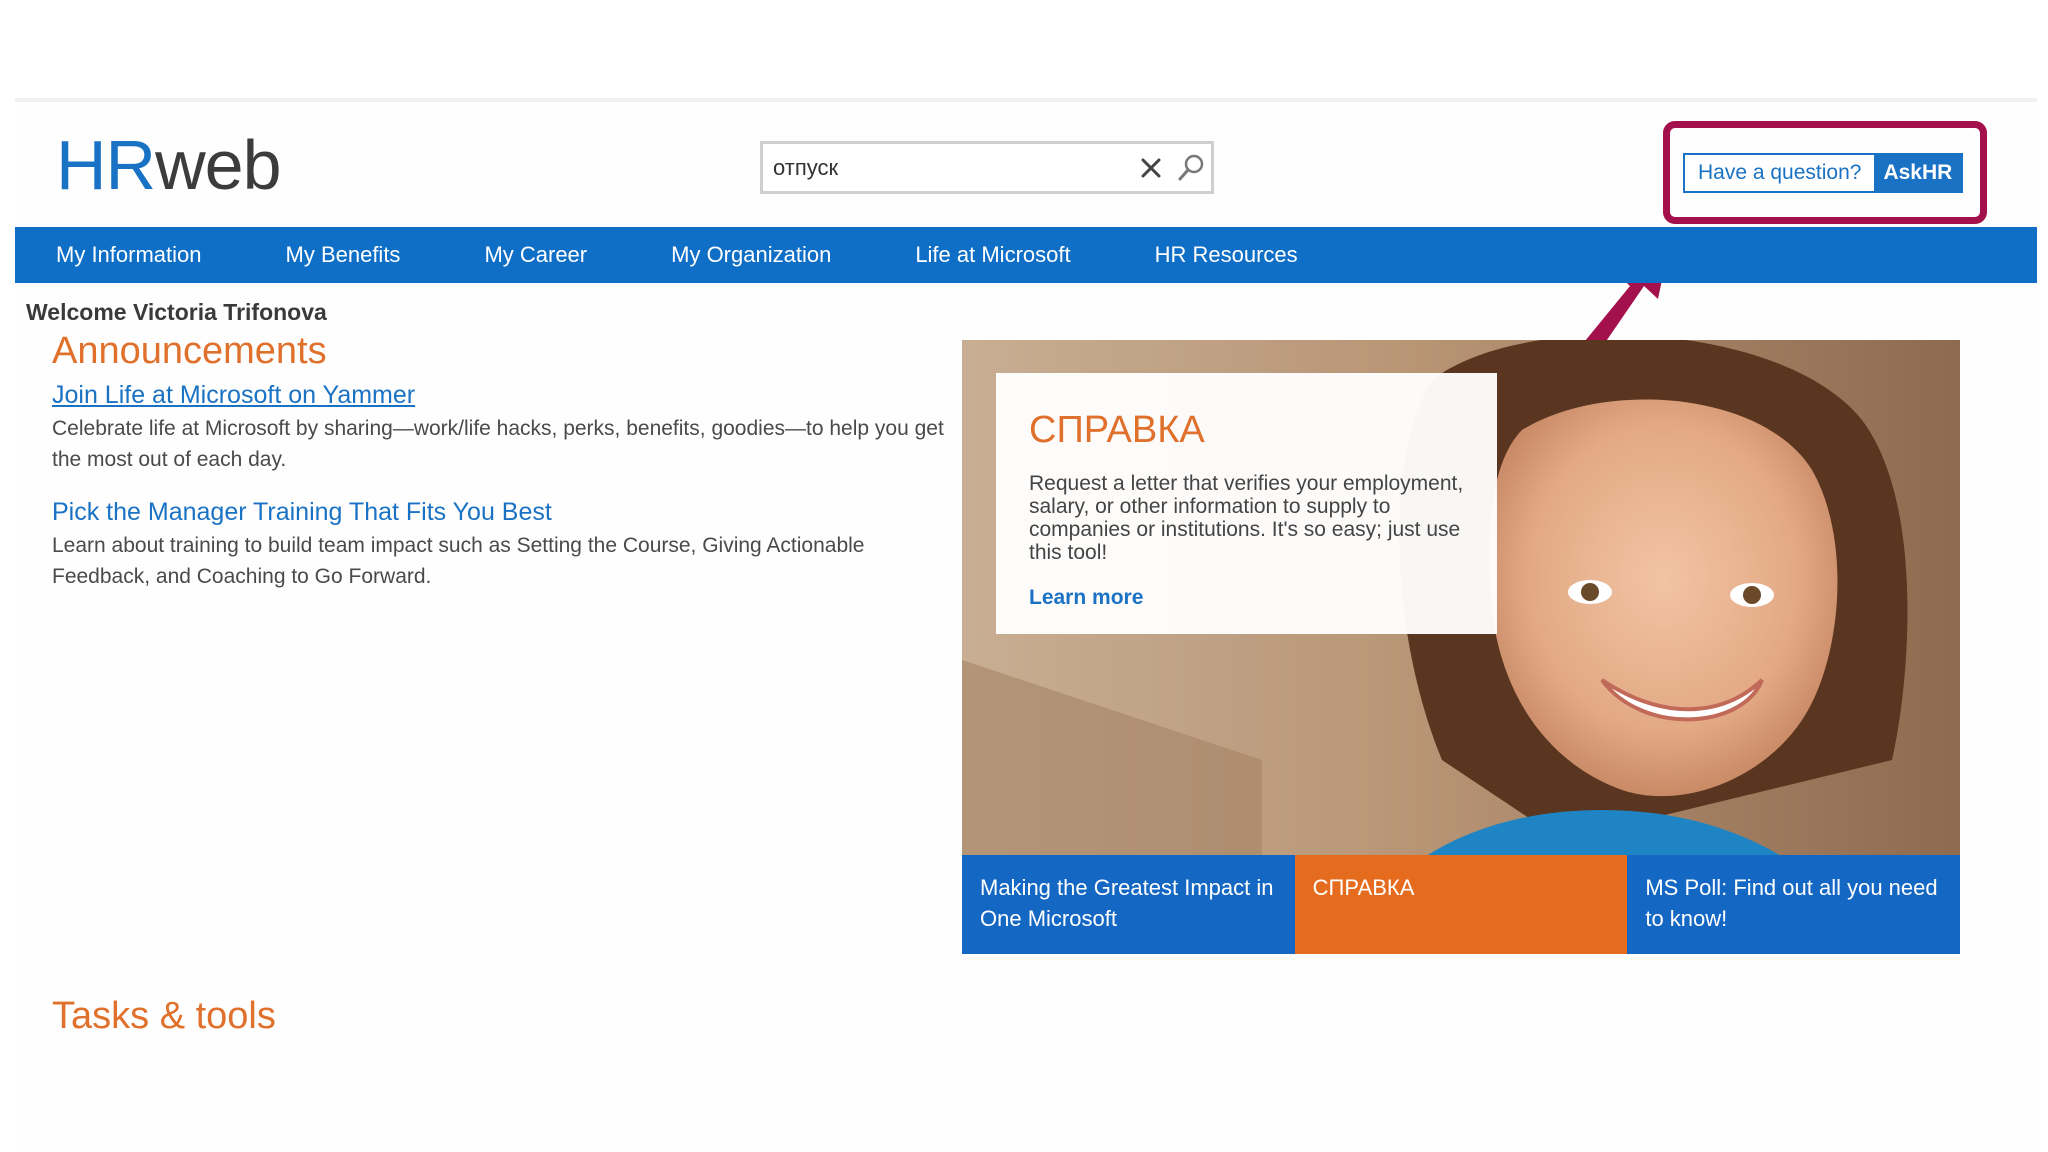 The image size is (2048, 1152). I want to click on search-icon, so click(1191, 167).